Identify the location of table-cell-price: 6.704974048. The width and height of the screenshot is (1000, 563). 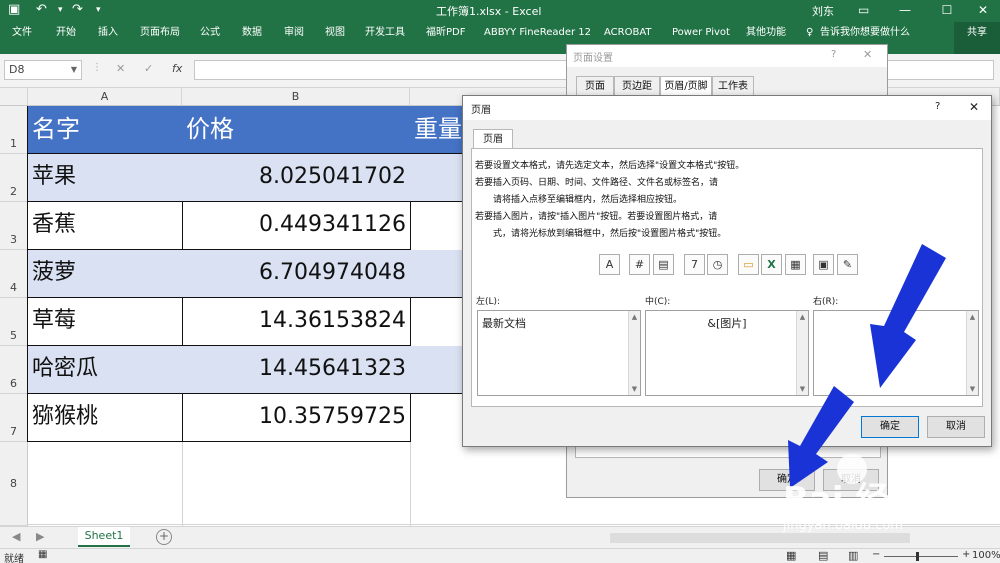
(296, 274).